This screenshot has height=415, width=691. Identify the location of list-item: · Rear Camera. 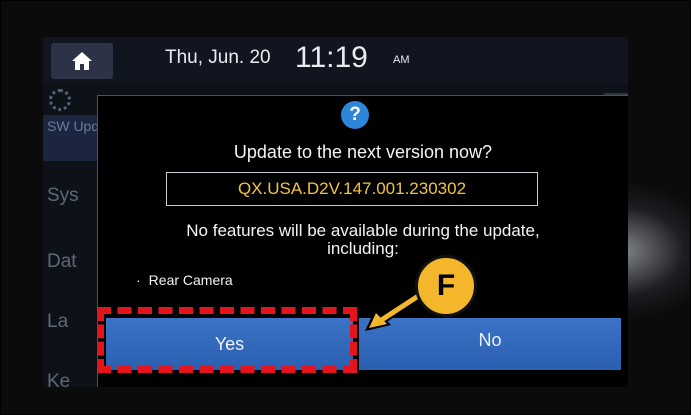
(184, 280).